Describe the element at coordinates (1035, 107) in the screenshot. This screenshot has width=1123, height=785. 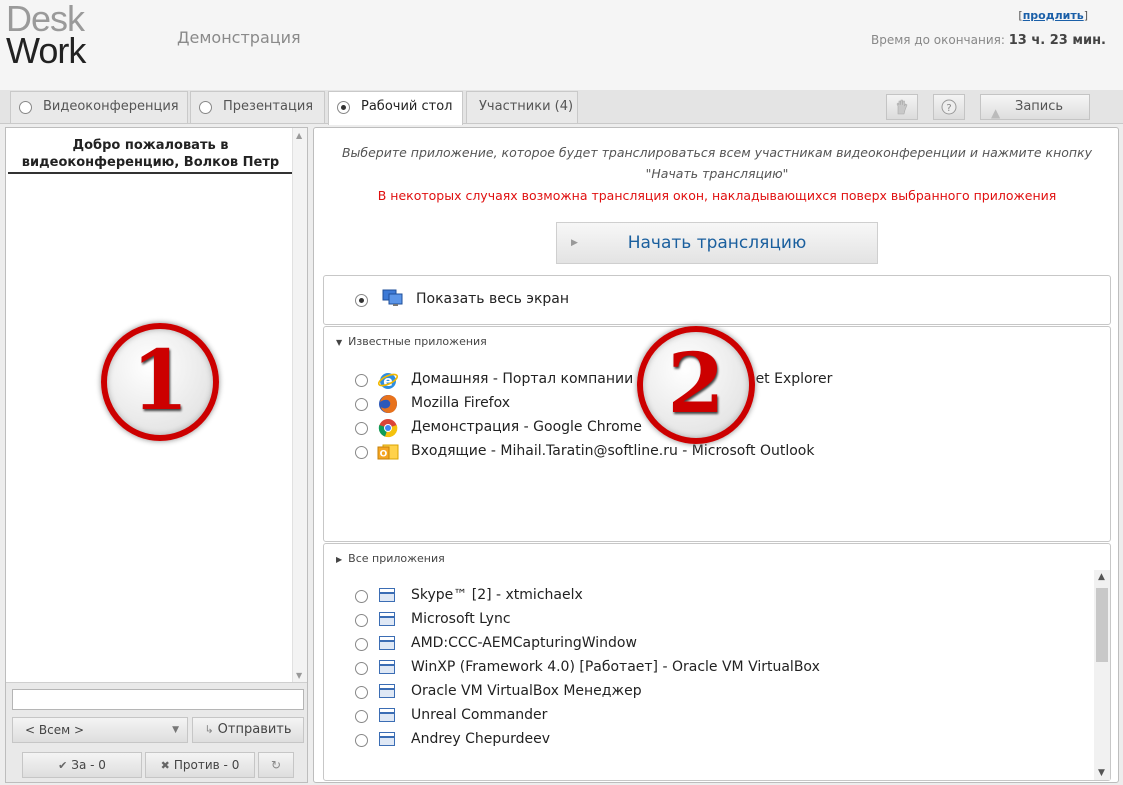
I see `record-button: ▲ Запись` at that location.